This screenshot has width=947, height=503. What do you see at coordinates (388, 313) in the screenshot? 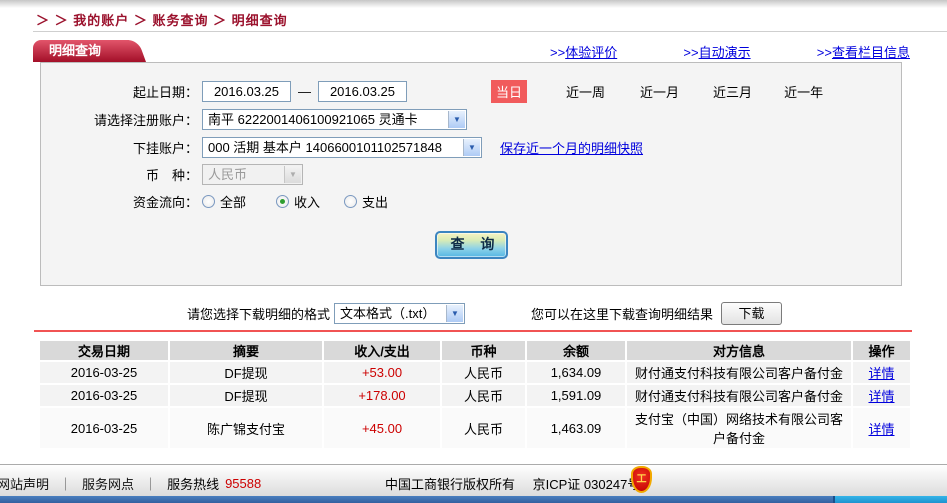
I see `download-format-value: 文本格式（.txt）` at bounding box center [388, 313].